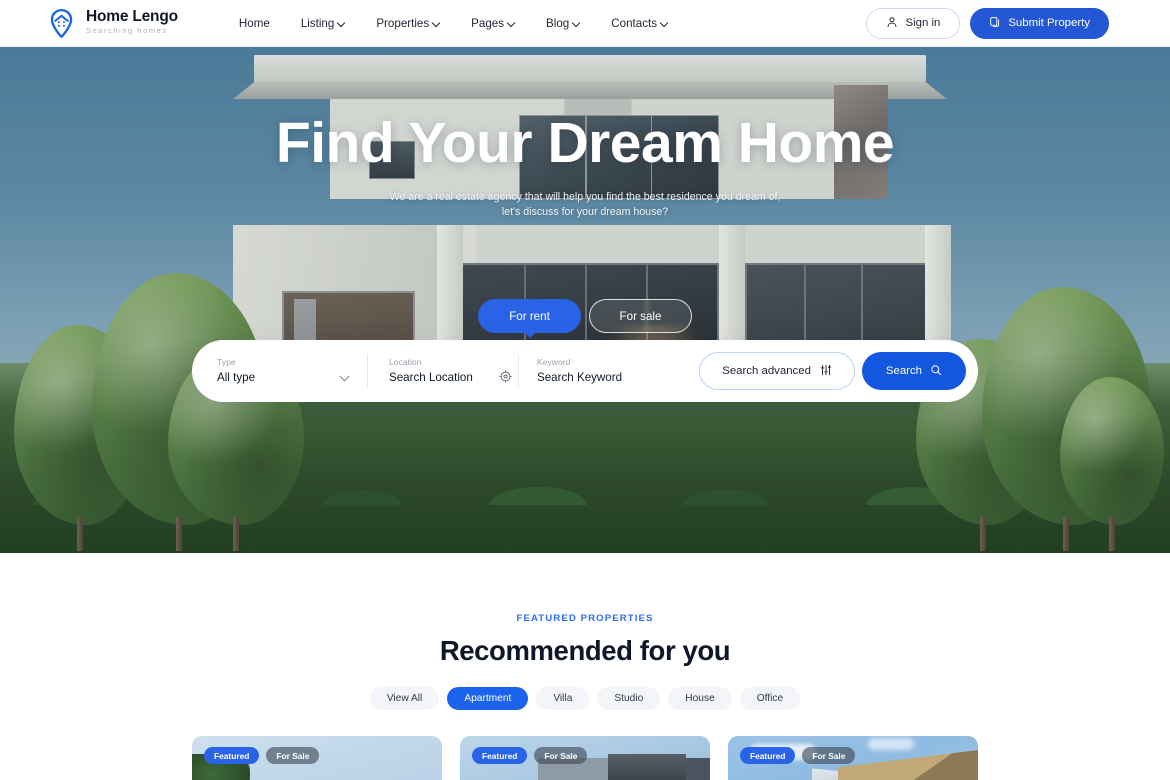  Describe the element at coordinates (317, 23) in the screenshot. I see `nav-item-label: Listing` at that location.